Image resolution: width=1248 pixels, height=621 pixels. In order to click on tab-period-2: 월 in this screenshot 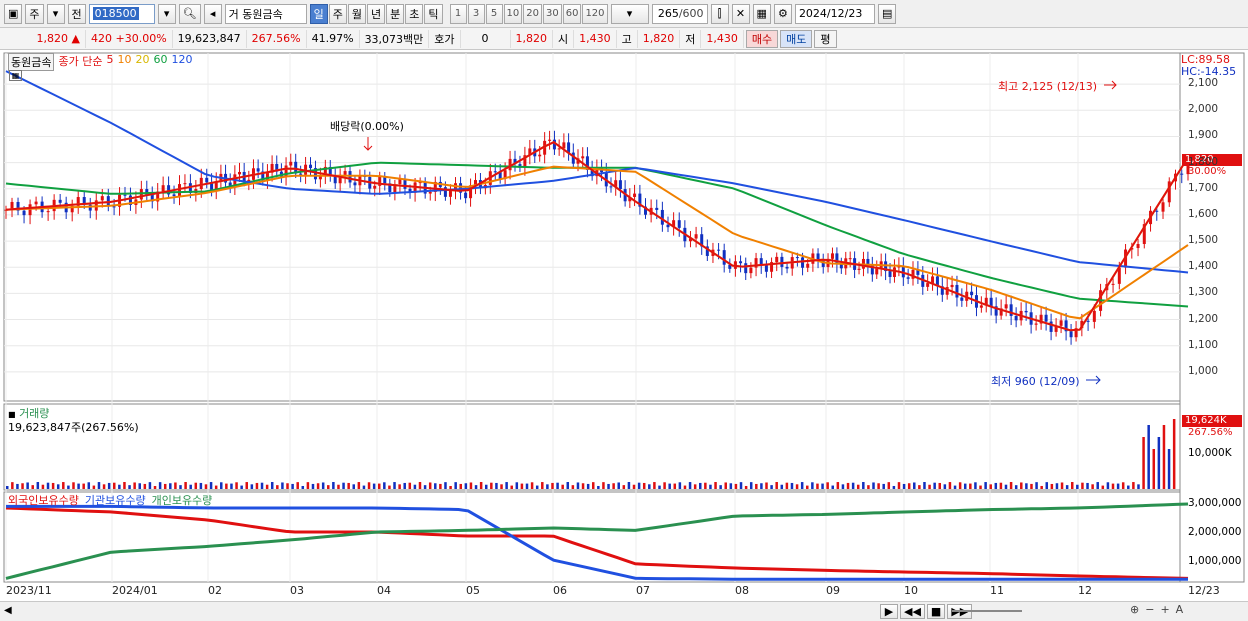, I will do `click(356, 13)`.